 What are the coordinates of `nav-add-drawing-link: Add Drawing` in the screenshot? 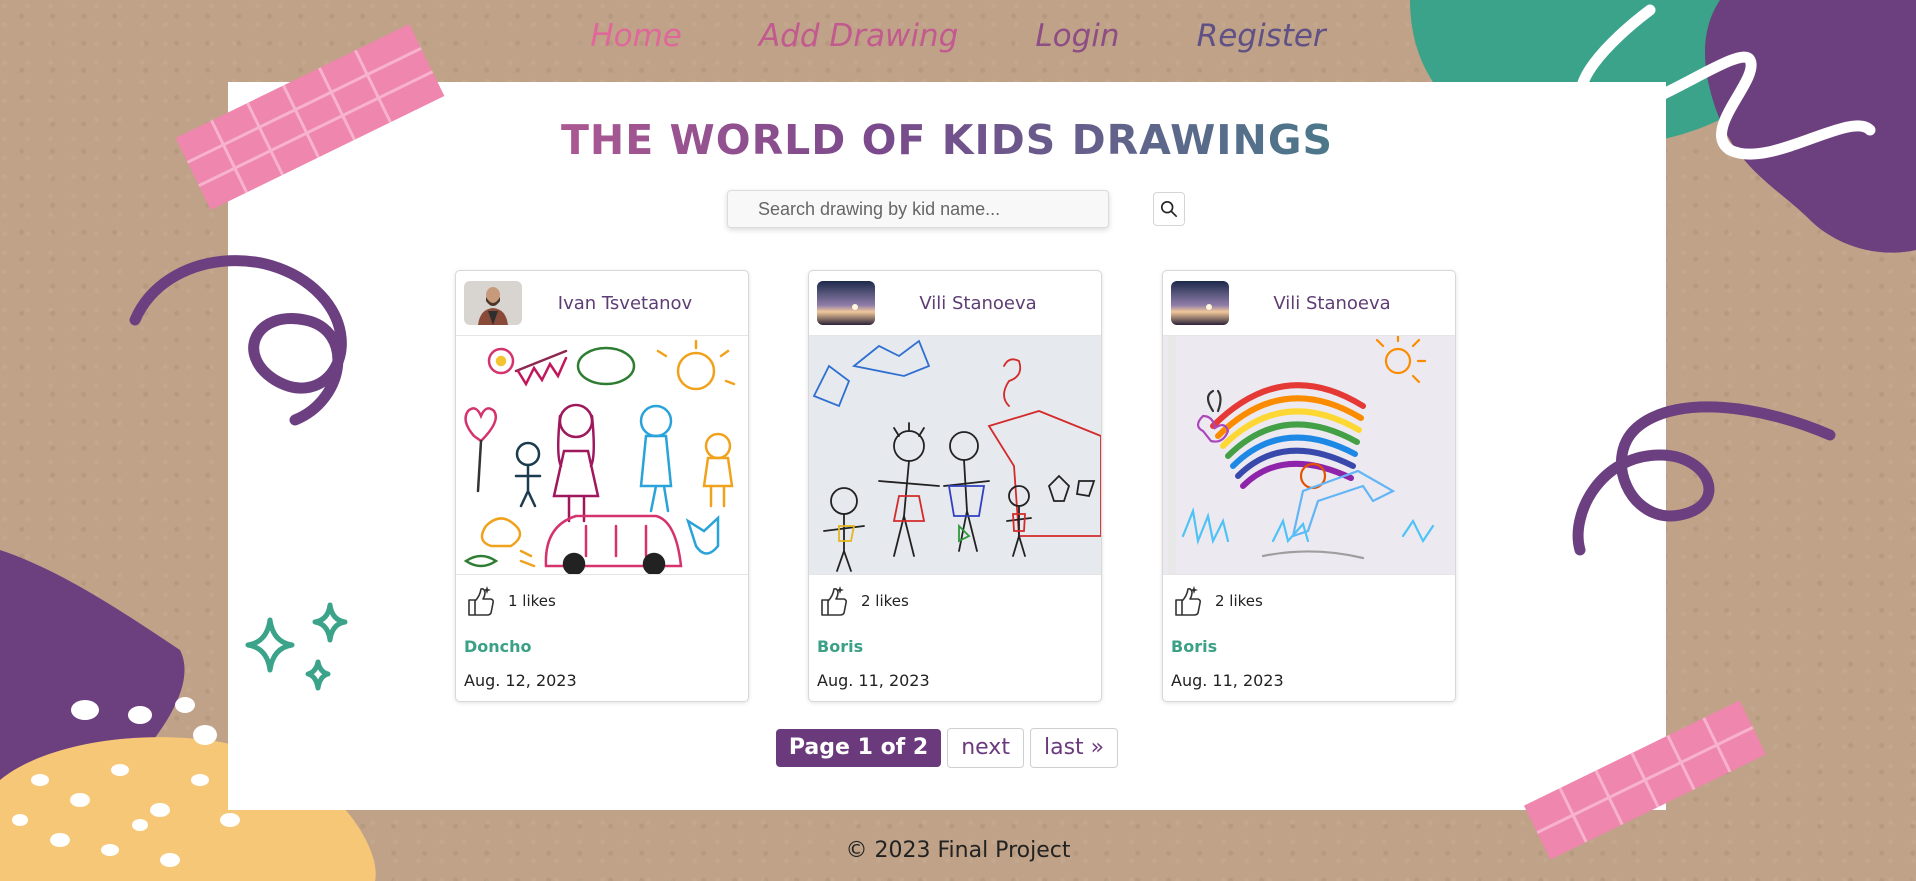 It's located at (858, 36).